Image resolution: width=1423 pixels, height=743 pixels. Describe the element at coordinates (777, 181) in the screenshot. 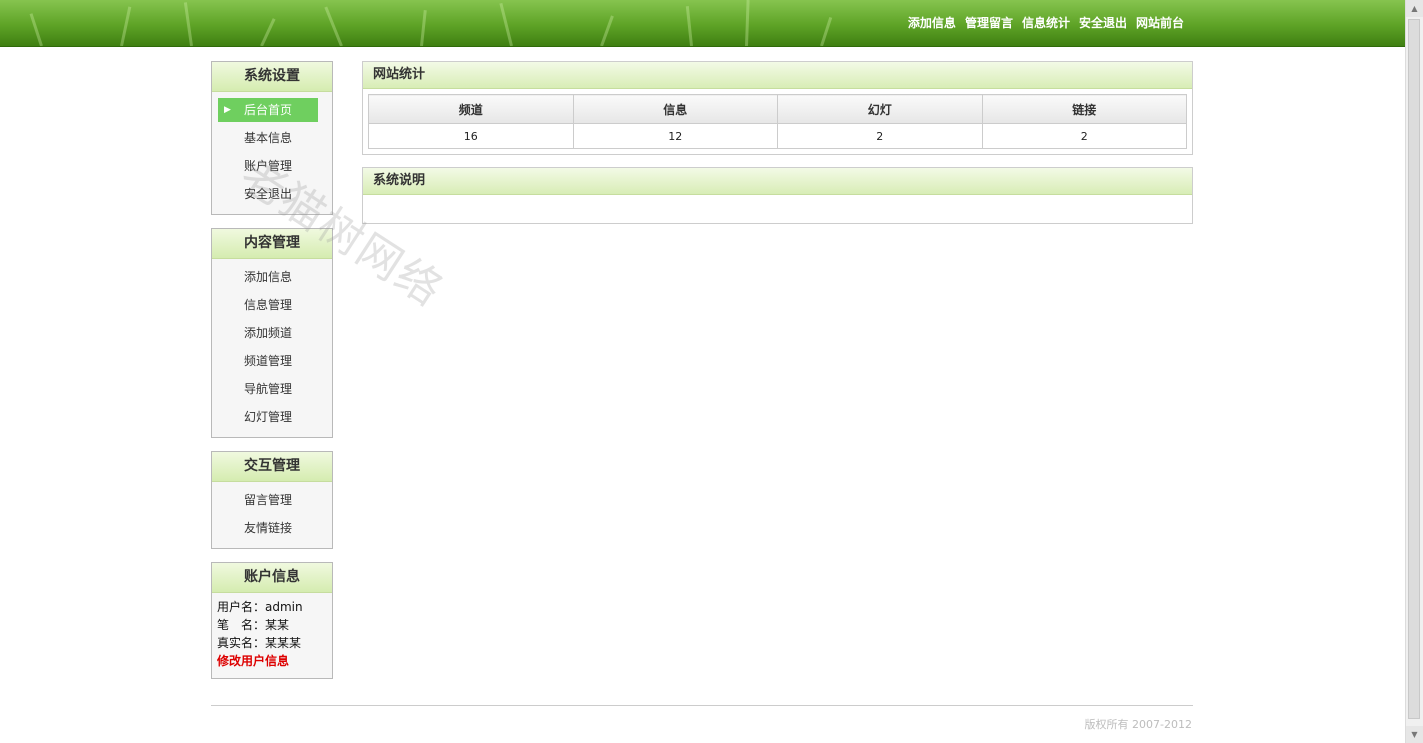

I see `system-description-title: 系统说明` at that location.